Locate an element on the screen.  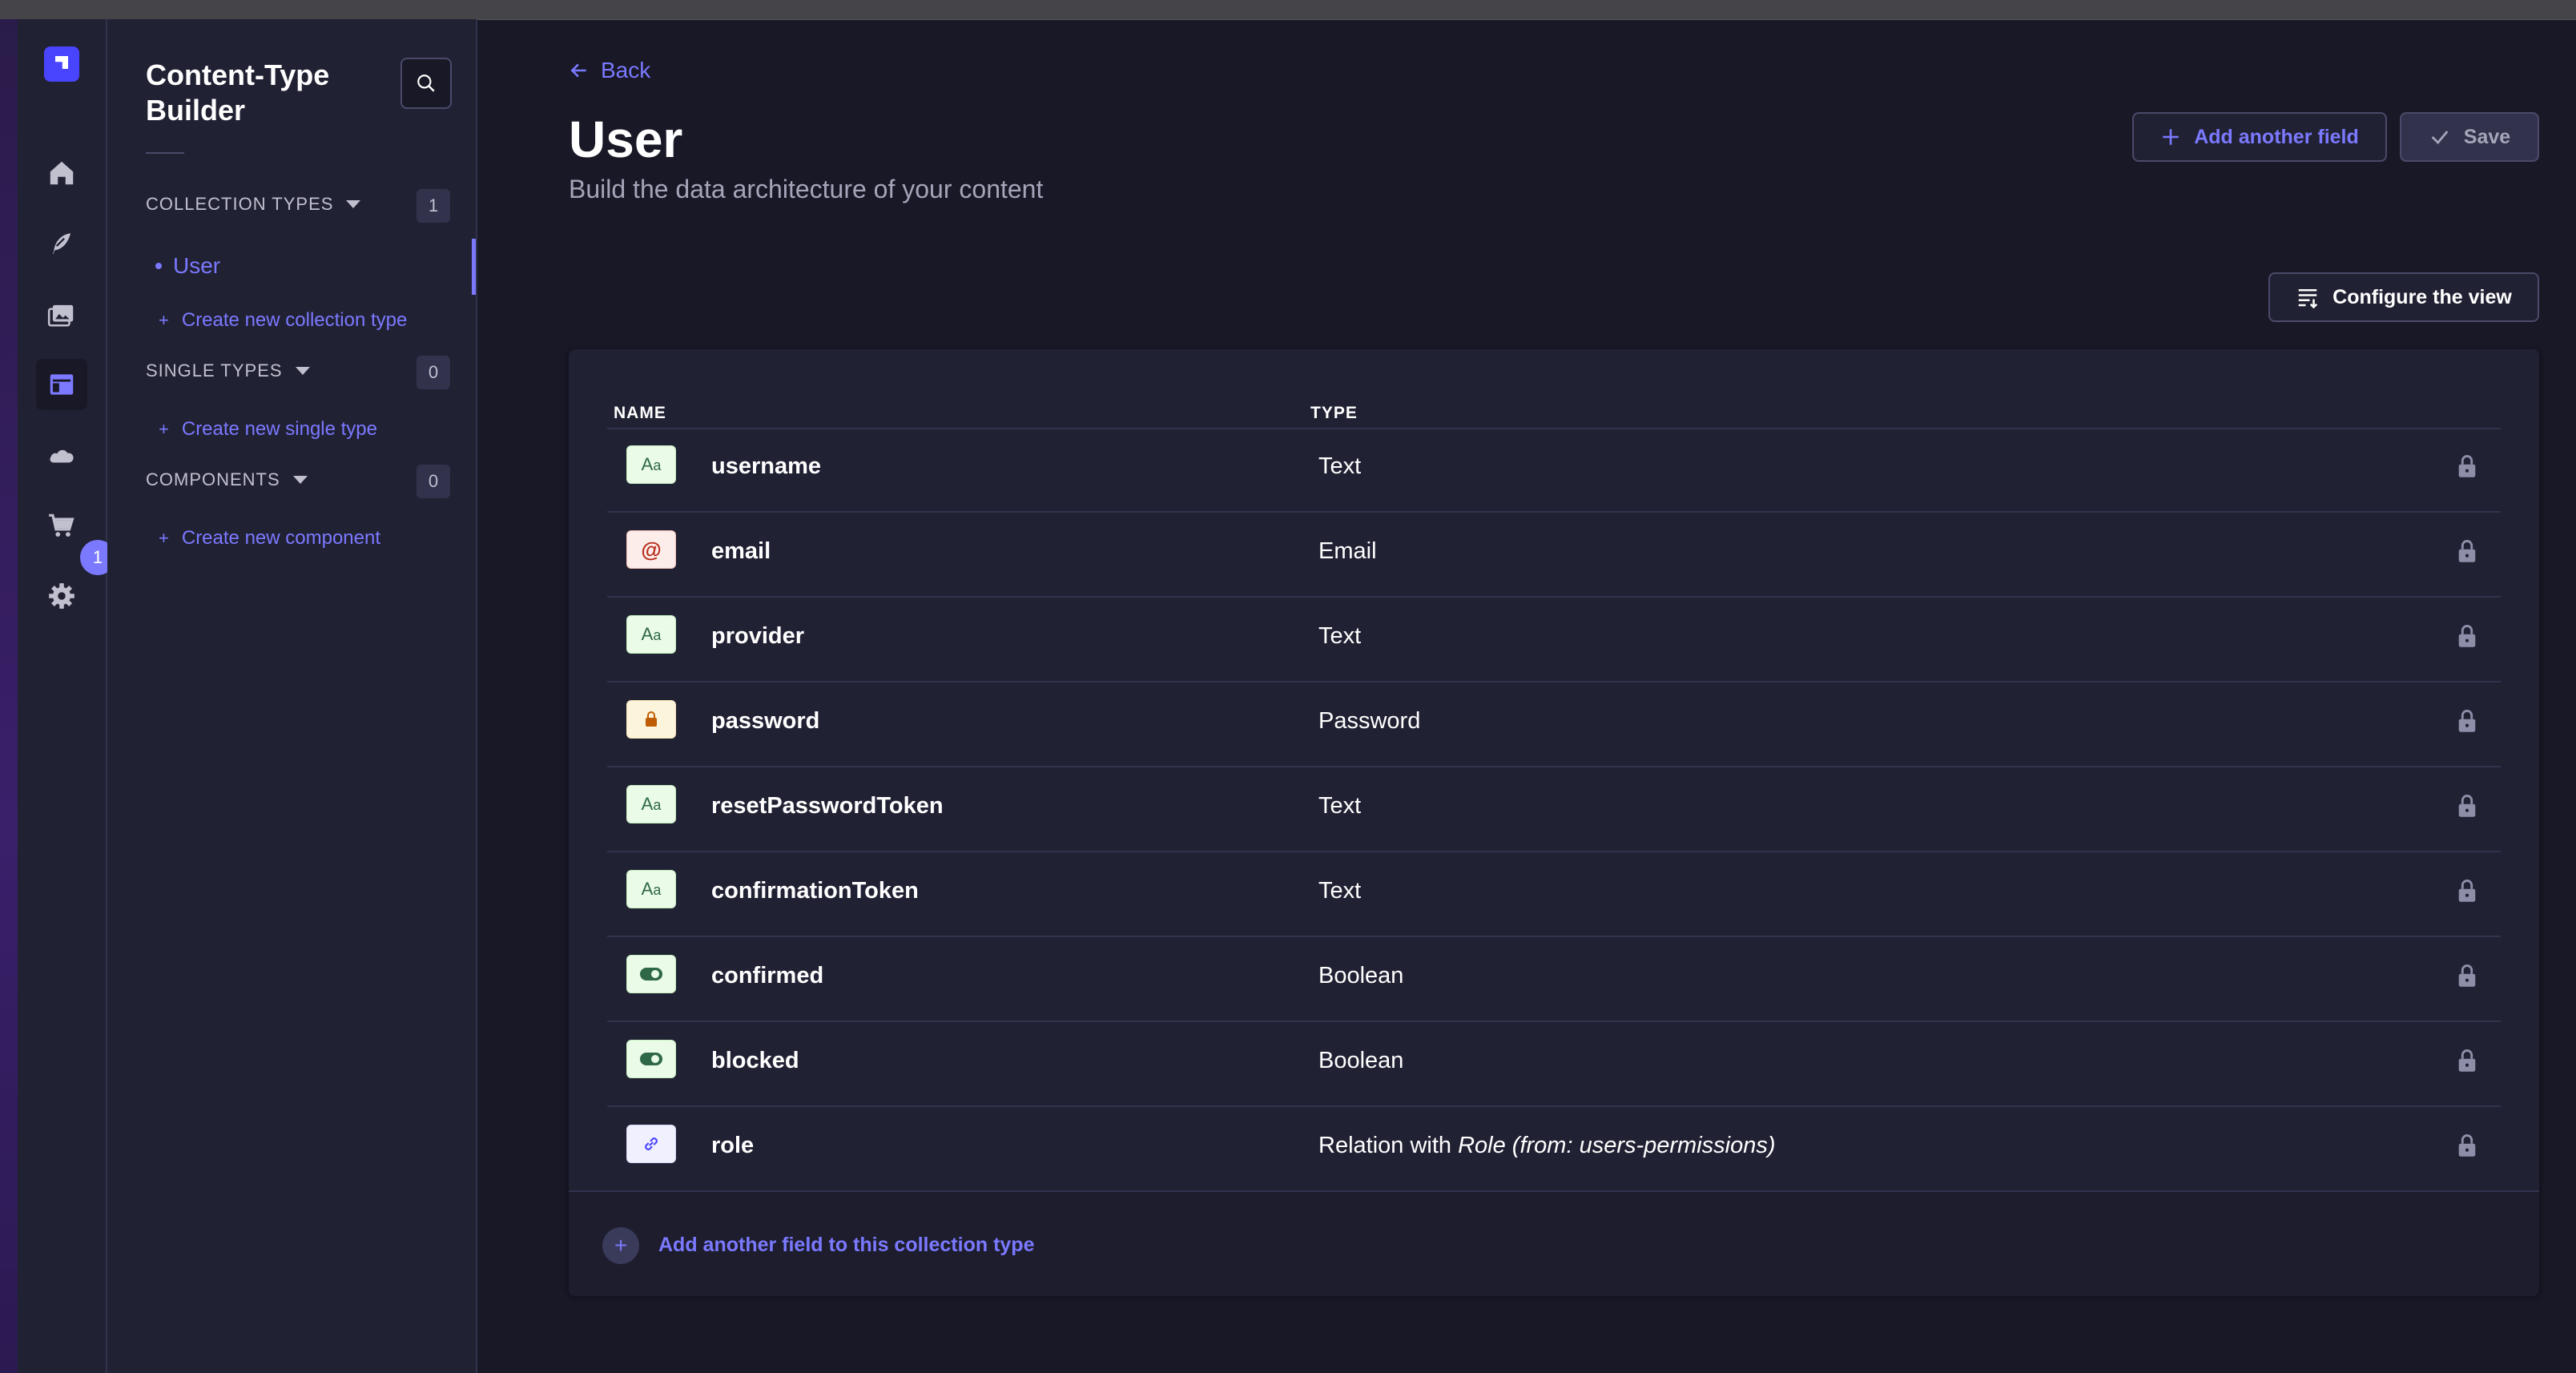
table-row: blocked Boolean is located at coordinates (1554, 1064).